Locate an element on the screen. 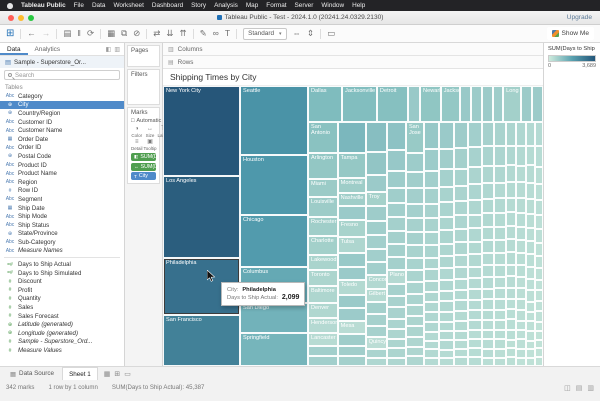  treemap-cell-mesa: Mesa is located at coordinates (351, 327).